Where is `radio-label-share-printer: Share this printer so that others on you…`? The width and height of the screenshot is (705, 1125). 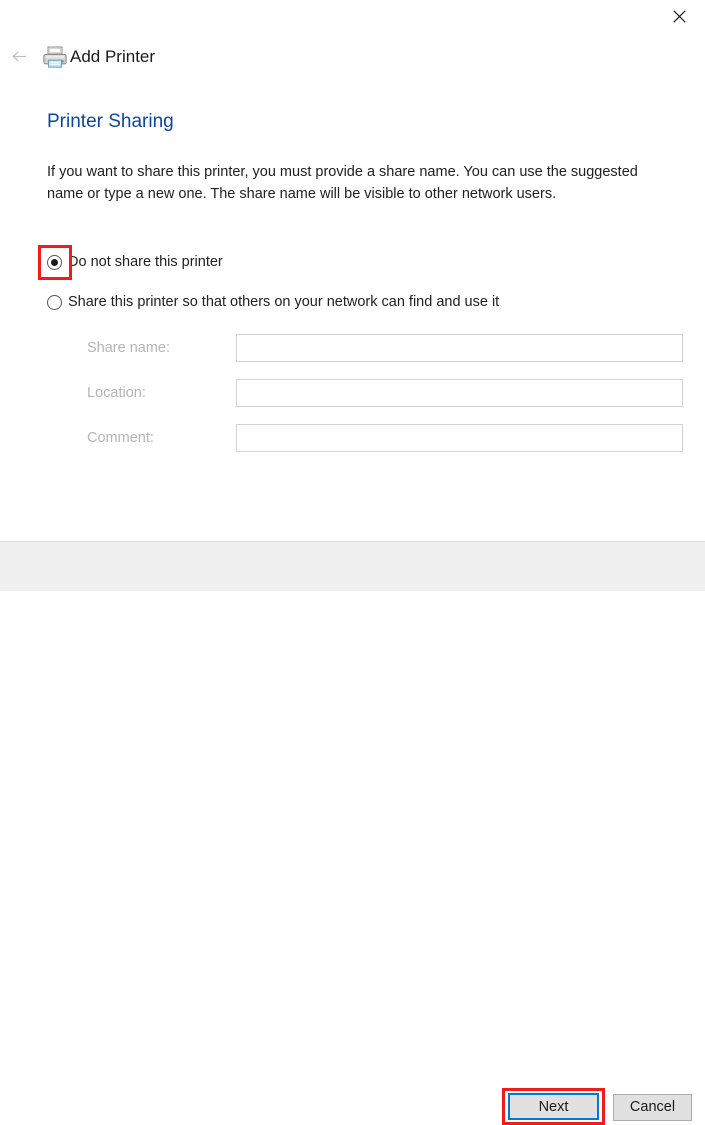
radio-label-share-printer: Share this printer so that others on you… is located at coordinates (284, 302).